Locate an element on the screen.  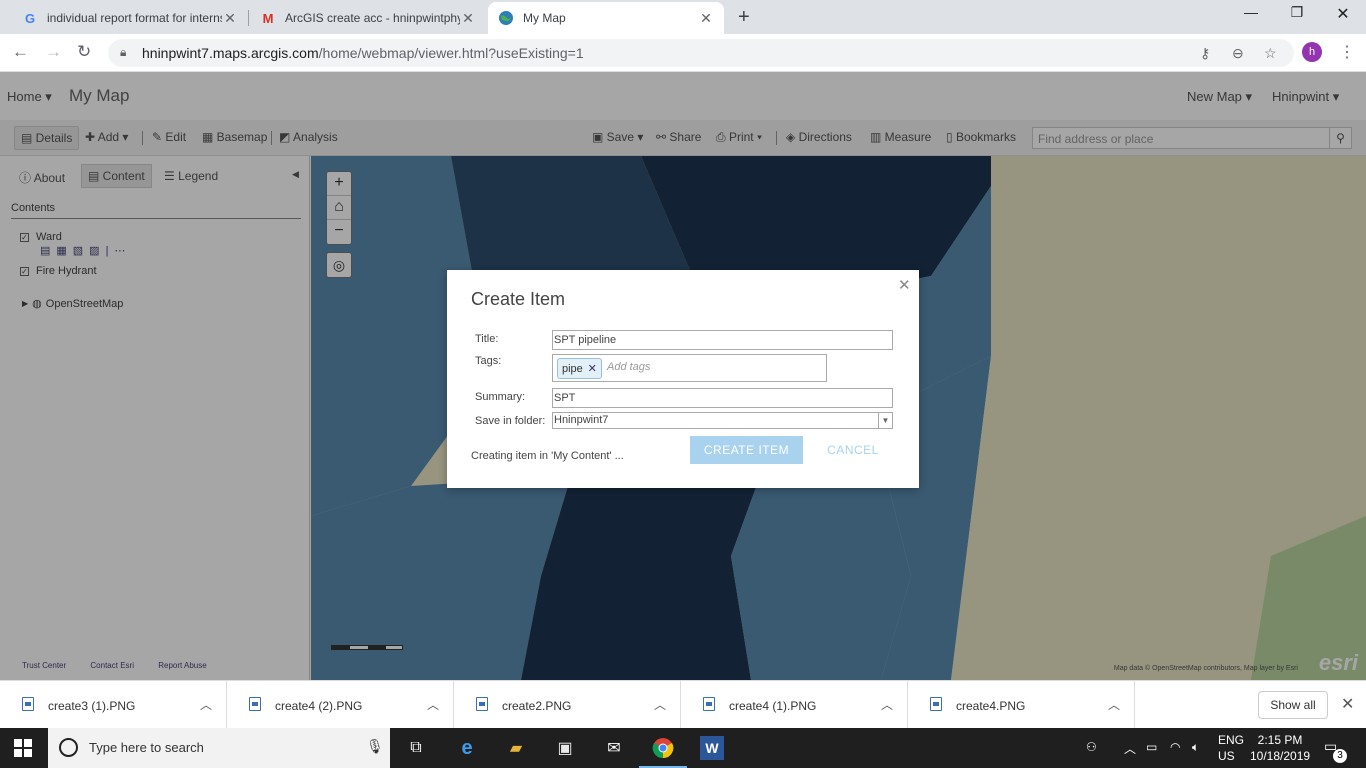
key-icon: ⚷ is located at coordinates (1205, 53).